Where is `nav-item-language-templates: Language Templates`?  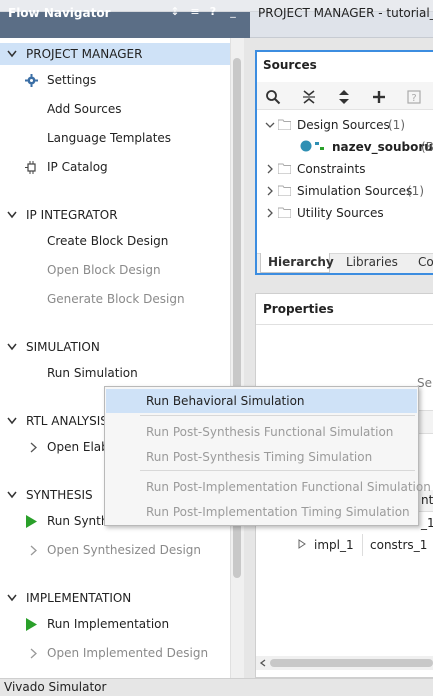 nav-item-language-templates: Language Templates is located at coordinates (115, 138).